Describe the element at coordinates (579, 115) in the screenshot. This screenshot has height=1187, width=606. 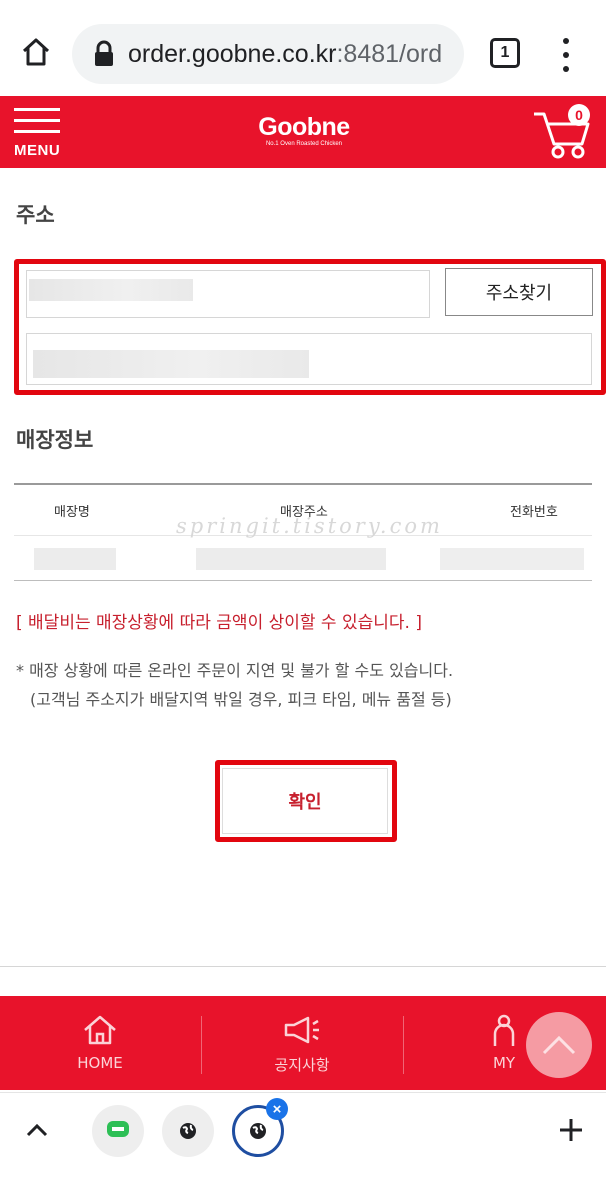
I see `cart-count-badge: 0` at that location.